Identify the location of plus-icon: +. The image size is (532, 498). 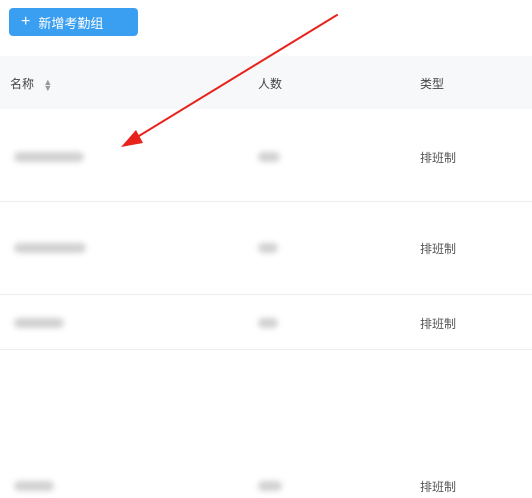
(26, 21).